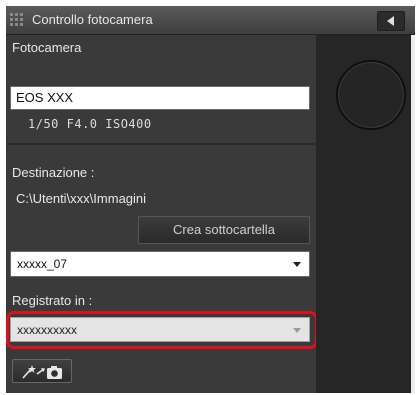 The height and width of the screenshot is (395, 417). Describe the element at coordinates (297, 264) in the screenshot. I see `chevron-down-icon` at that location.